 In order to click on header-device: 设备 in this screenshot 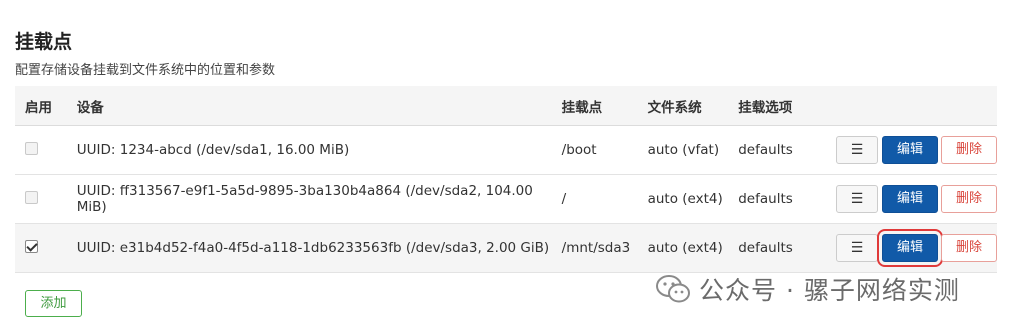, I will do `click(309, 106)`.